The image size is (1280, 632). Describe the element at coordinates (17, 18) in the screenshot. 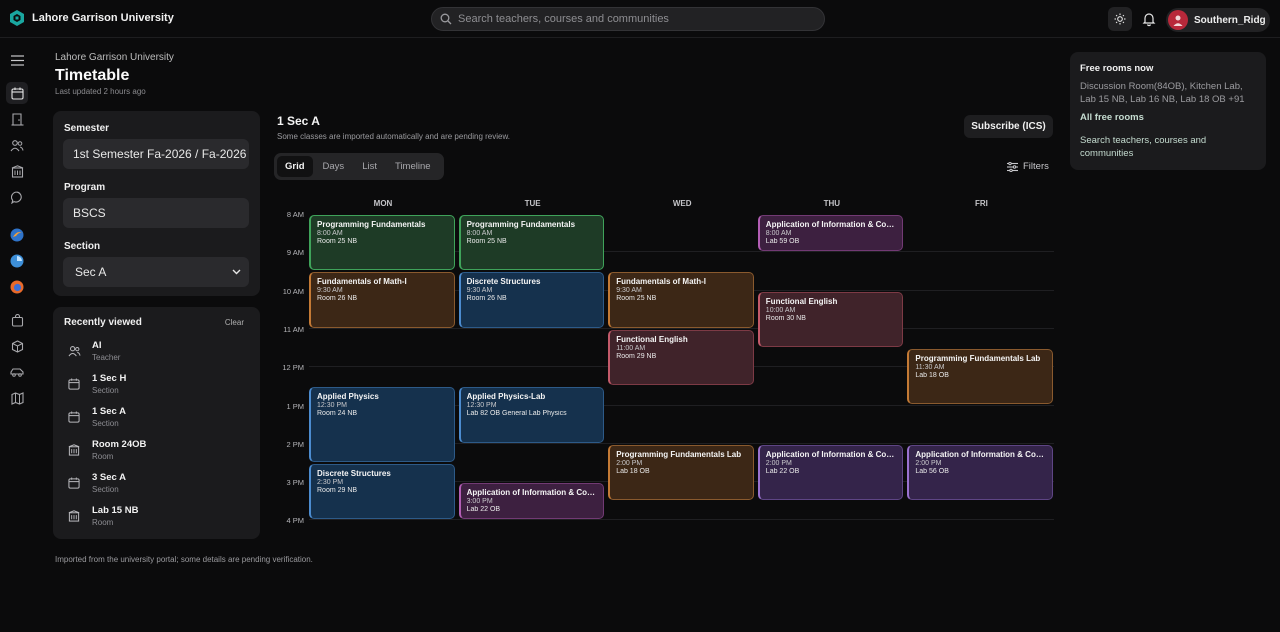

I see `university-logo-icon` at that location.